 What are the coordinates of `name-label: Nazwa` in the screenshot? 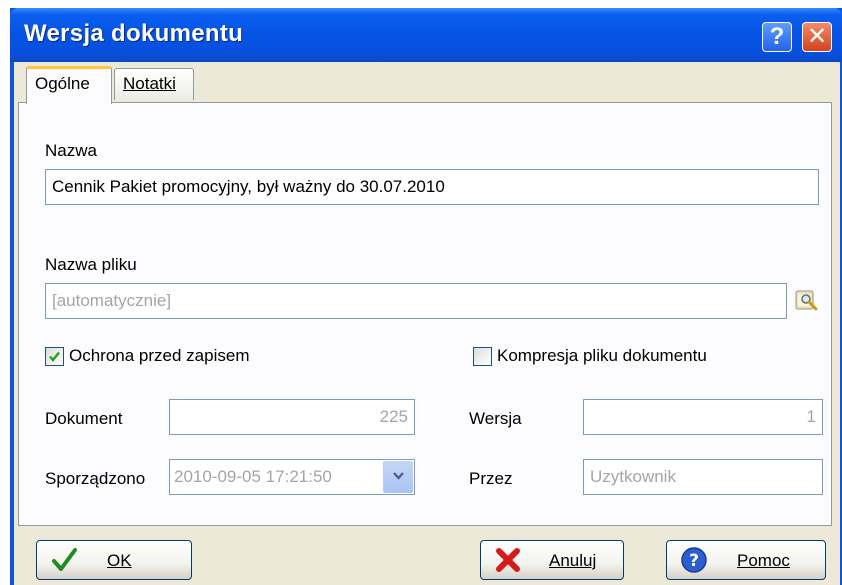 It's located at (71, 150).